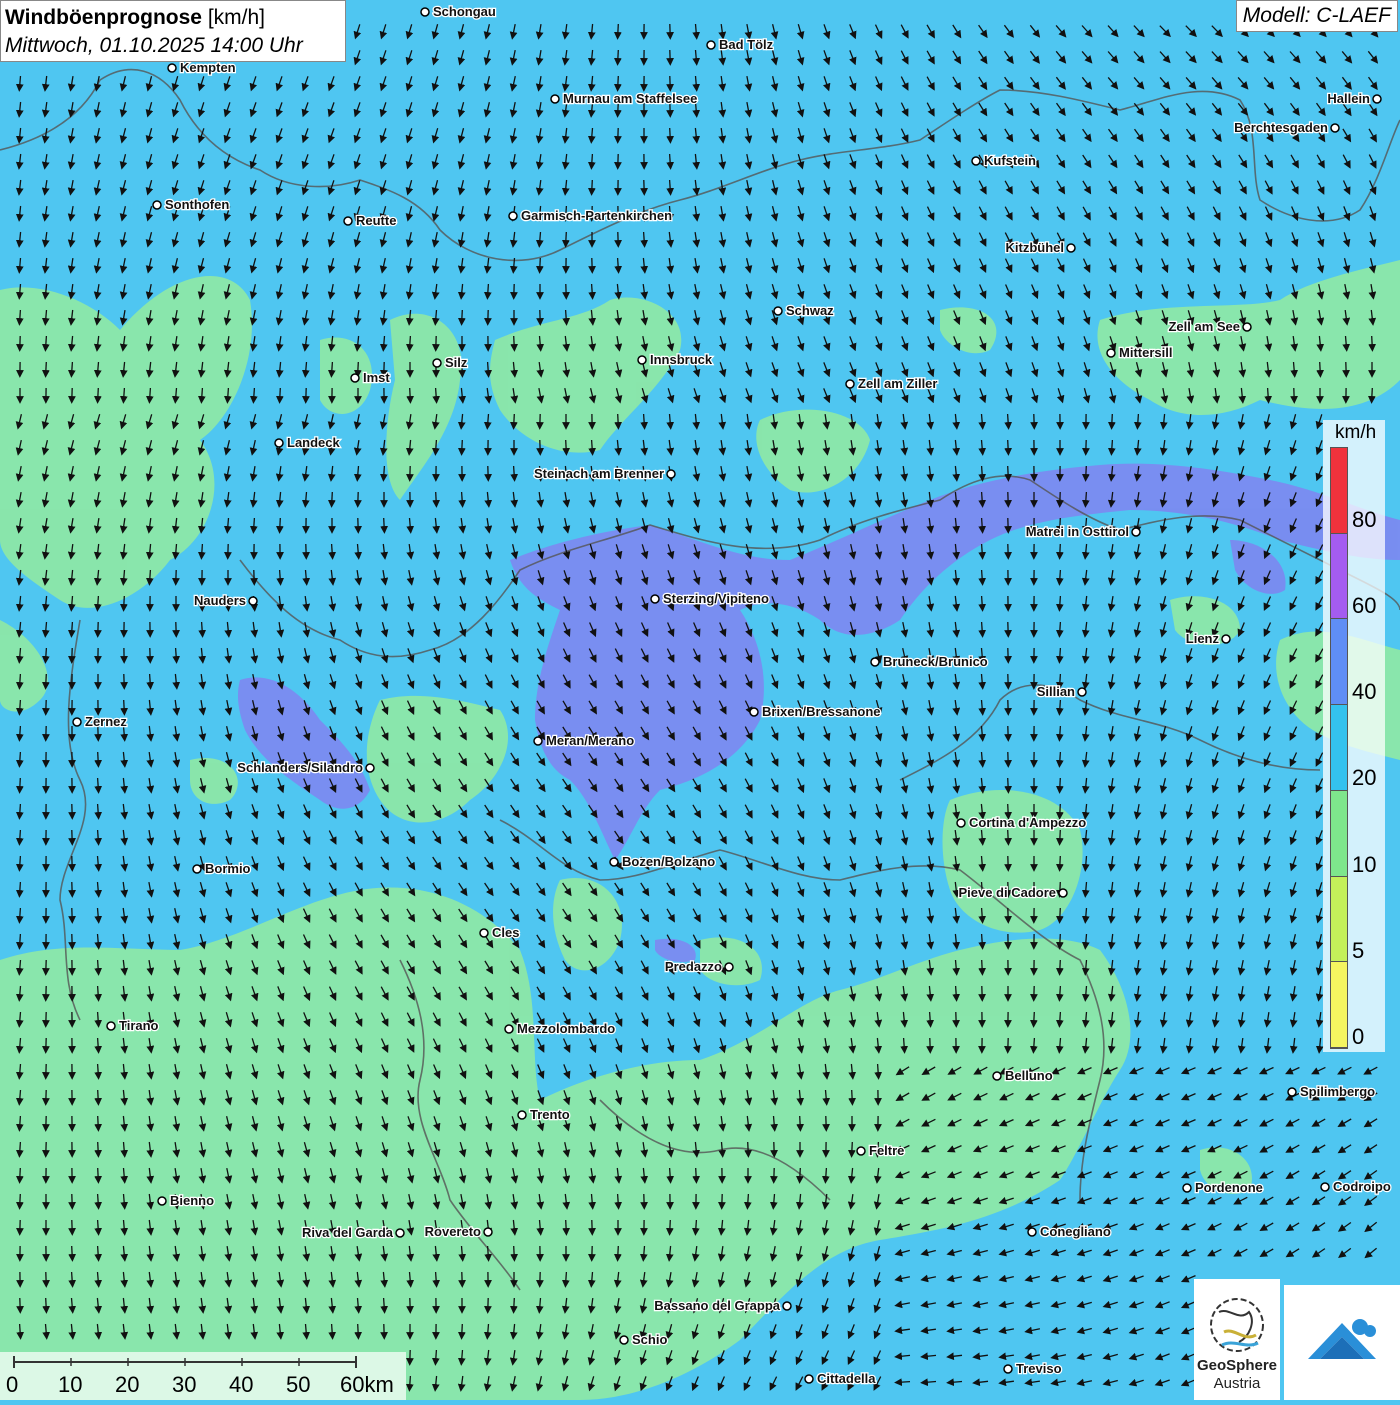 This screenshot has width=1400, height=1405. What do you see at coordinates (139, 1025) in the screenshot?
I see `city-label: Tirano` at bounding box center [139, 1025].